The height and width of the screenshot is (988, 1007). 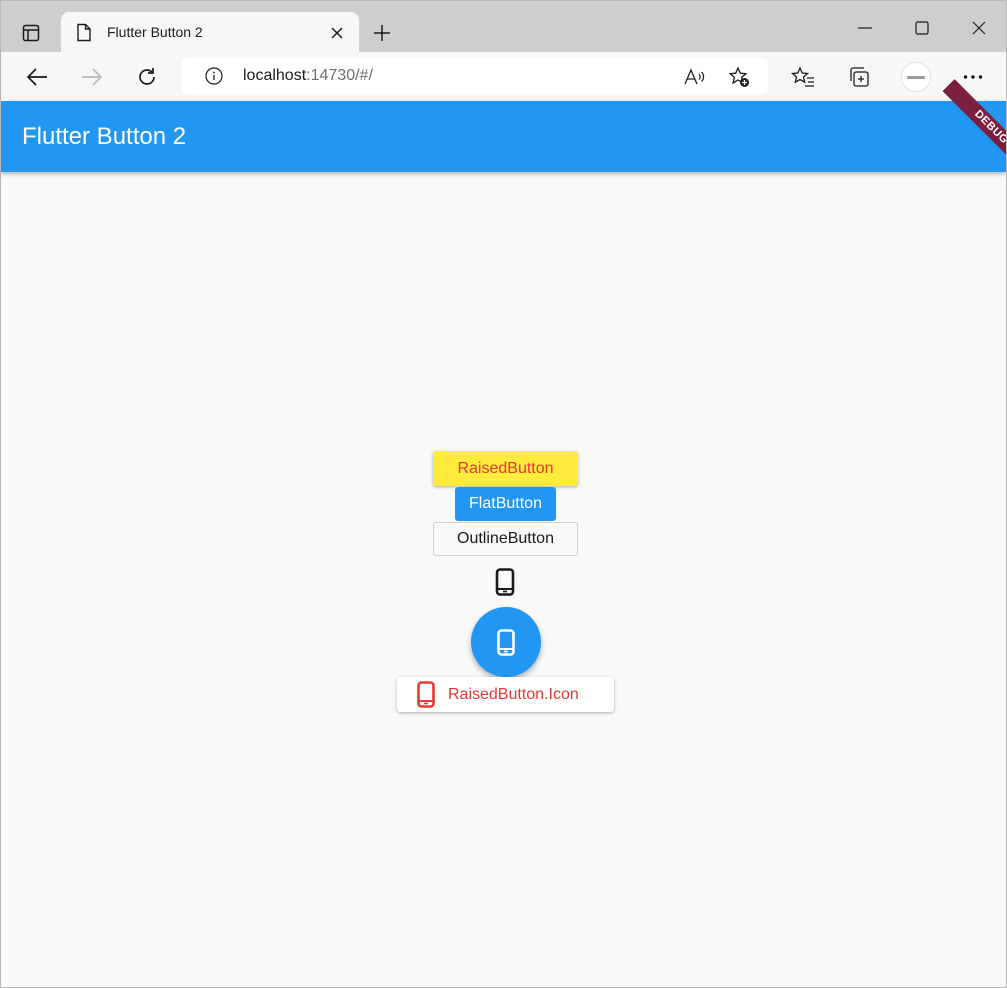 What do you see at coordinates (275, 75) in the screenshot?
I see `url-host: localhost` at bounding box center [275, 75].